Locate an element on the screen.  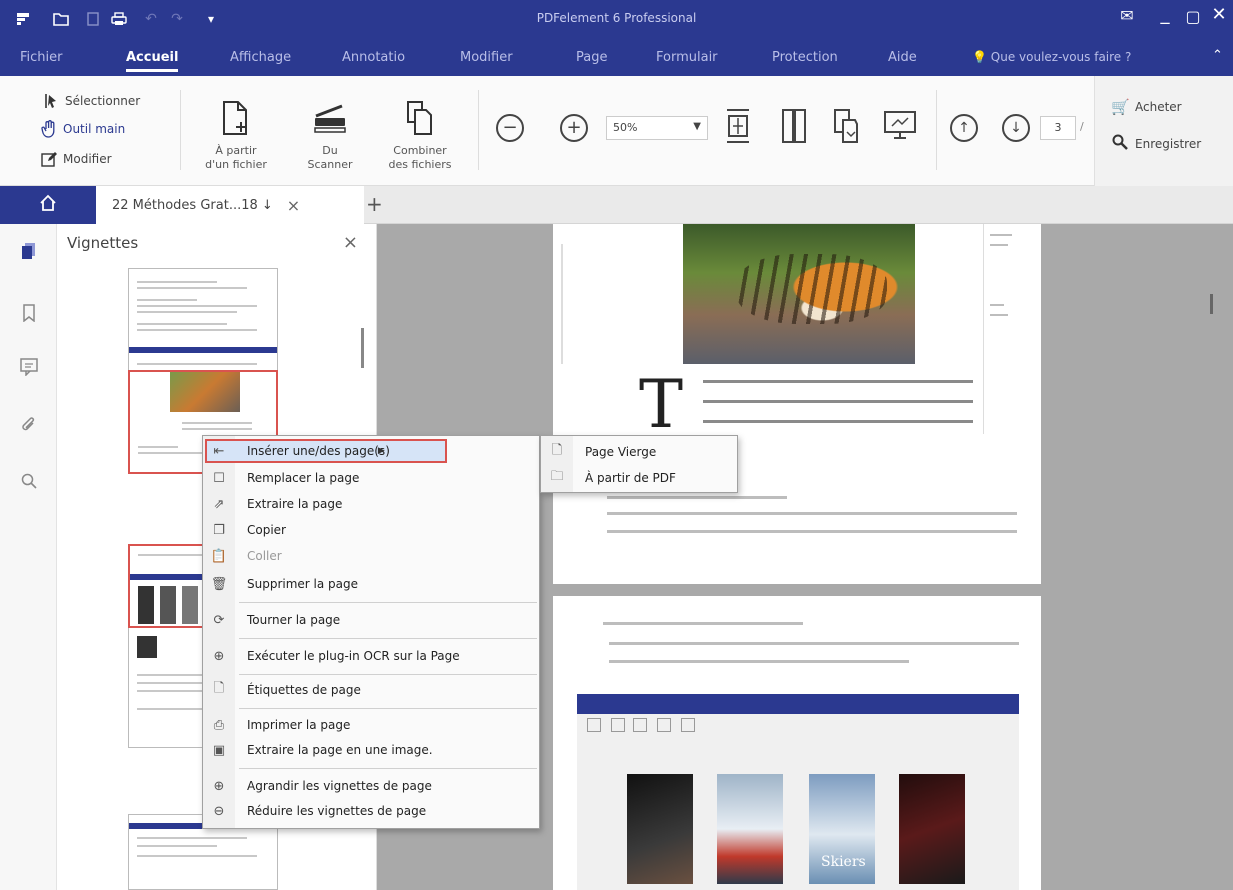
ocr-icon: ⊕ is located at coordinates (219, 656).